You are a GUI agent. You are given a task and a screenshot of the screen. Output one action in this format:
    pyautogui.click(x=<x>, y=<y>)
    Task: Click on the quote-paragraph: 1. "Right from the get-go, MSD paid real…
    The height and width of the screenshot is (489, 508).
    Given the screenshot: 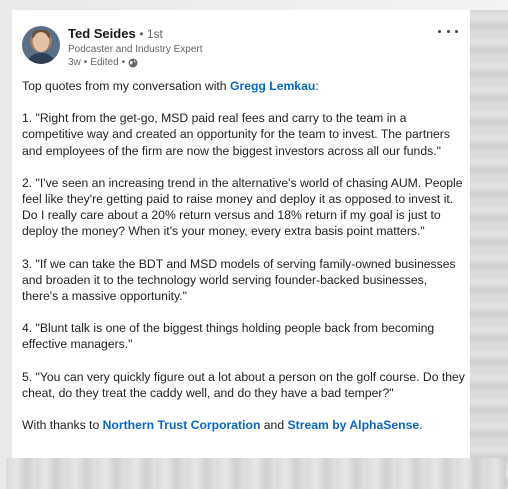 What is the action you would take?
    pyautogui.click(x=236, y=134)
    